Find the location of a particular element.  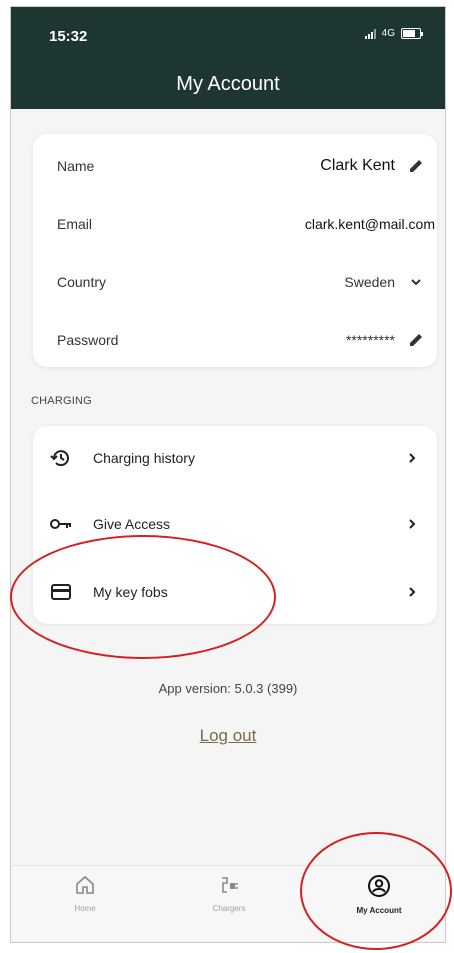

name-label: Name is located at coordinates (76, 166).